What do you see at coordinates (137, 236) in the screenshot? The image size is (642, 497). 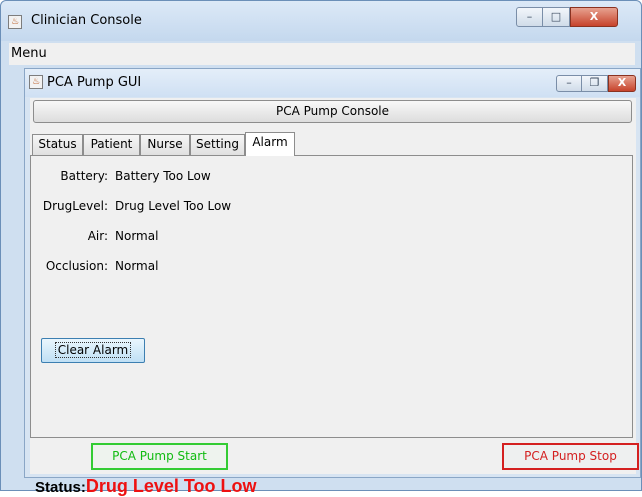 I see `air-value: Normal` at bounding box center [137, 236].